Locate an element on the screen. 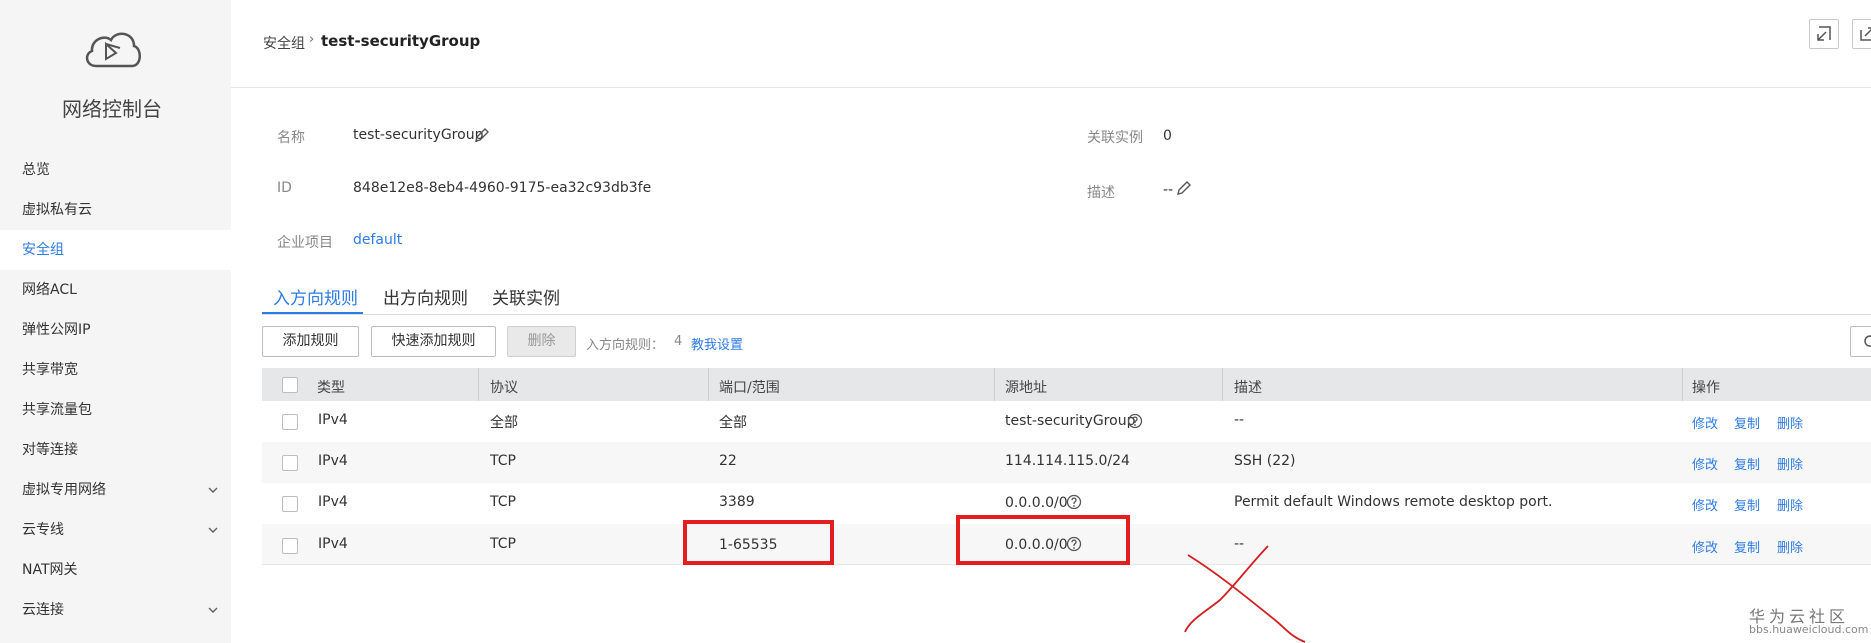 The width and height of the screenshot is (1871, 643). breadcrumb-current: test-securityGroup is located at coordinates (401, 41).